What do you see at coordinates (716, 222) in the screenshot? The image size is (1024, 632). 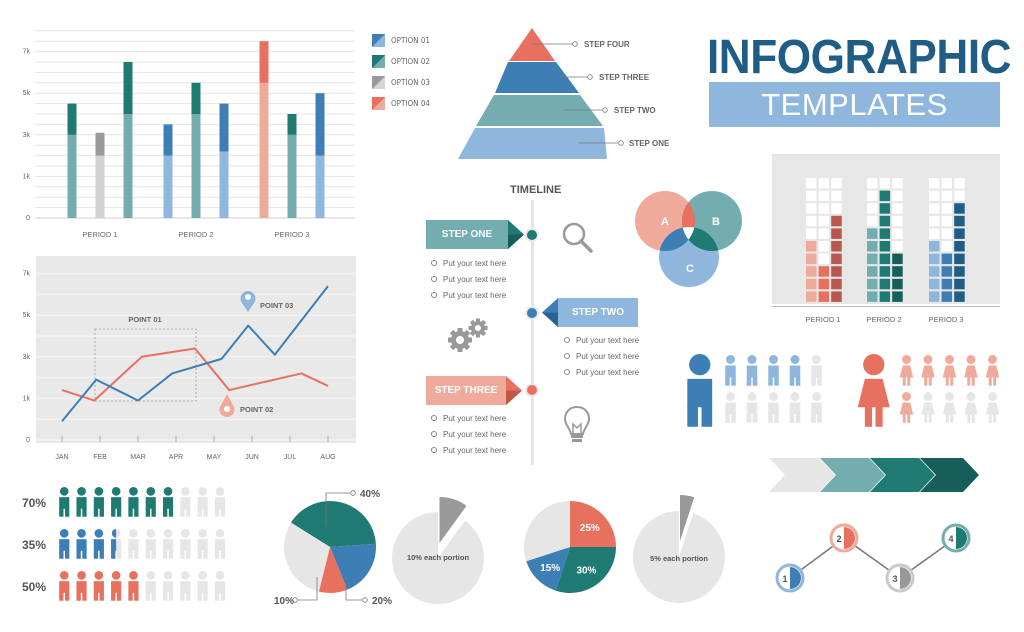 I see `venn-label-b: B` at bounding box center [716, 222].